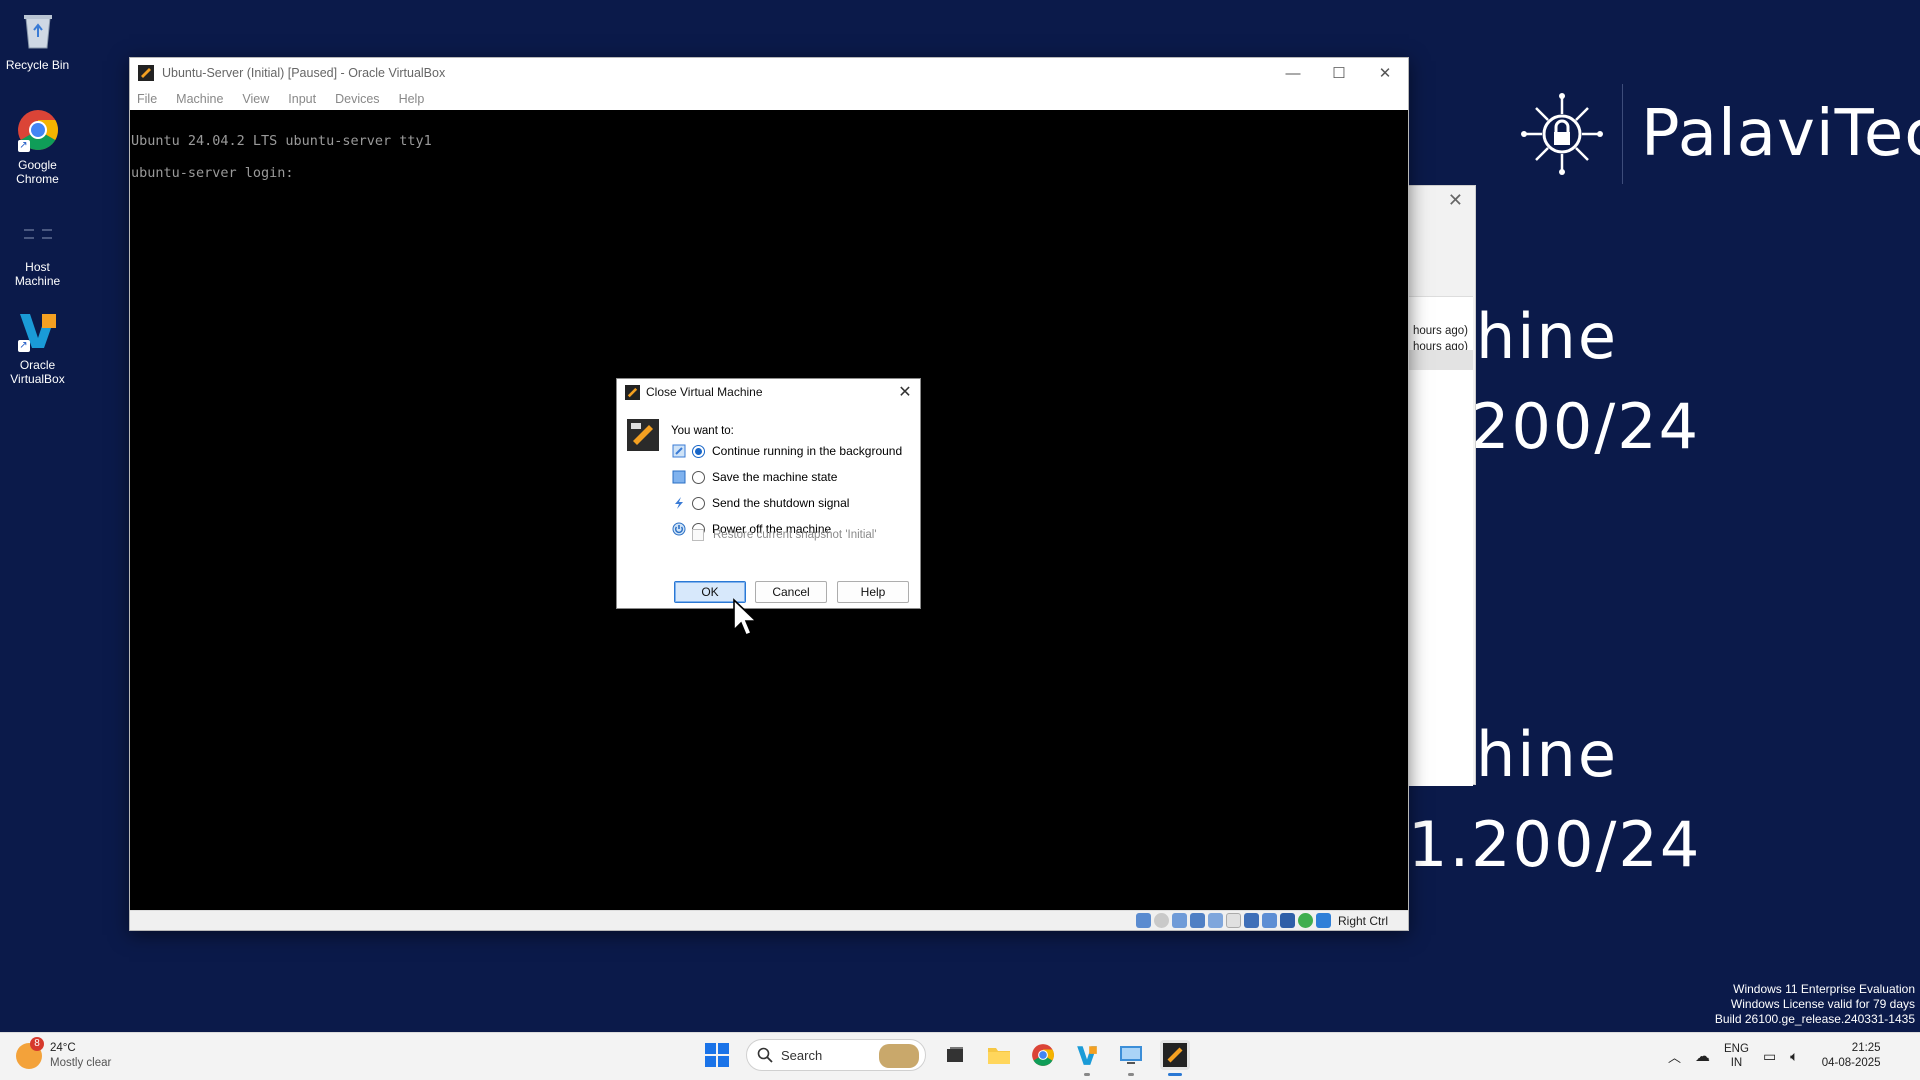 The height and width of the screenshot is (1080, 1920). Describe the element at coordinates (1305, 920) in the screenshot. I see `guest-additions-icon` at that location.